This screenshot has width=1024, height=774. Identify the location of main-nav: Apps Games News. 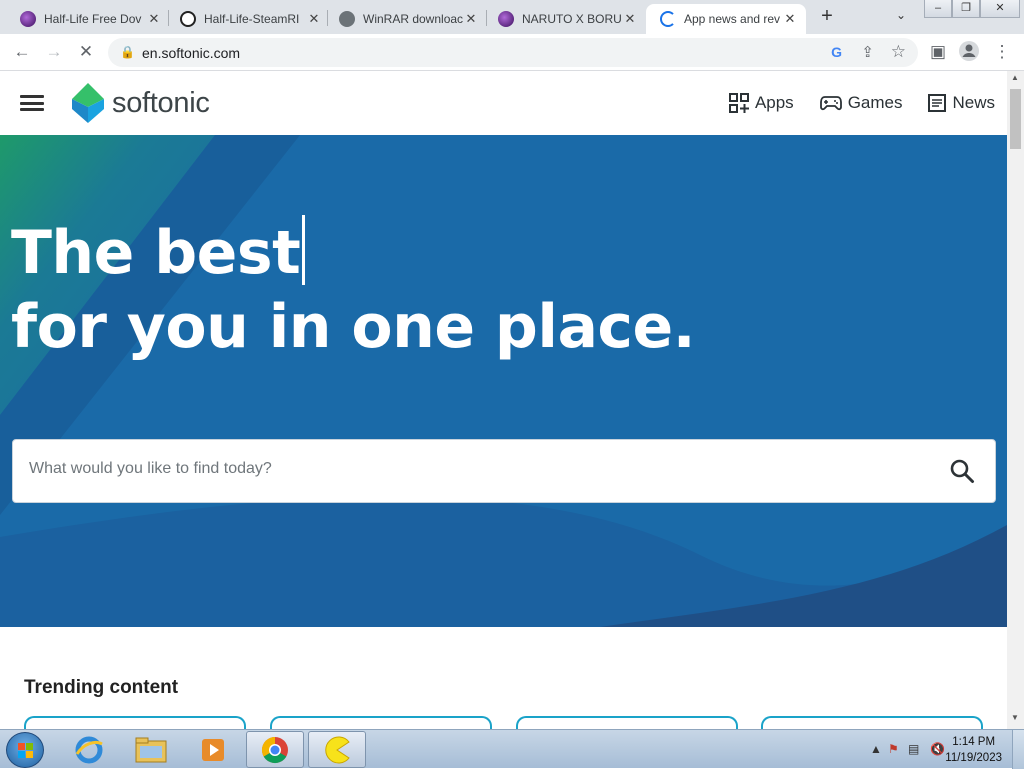
(861, 103).